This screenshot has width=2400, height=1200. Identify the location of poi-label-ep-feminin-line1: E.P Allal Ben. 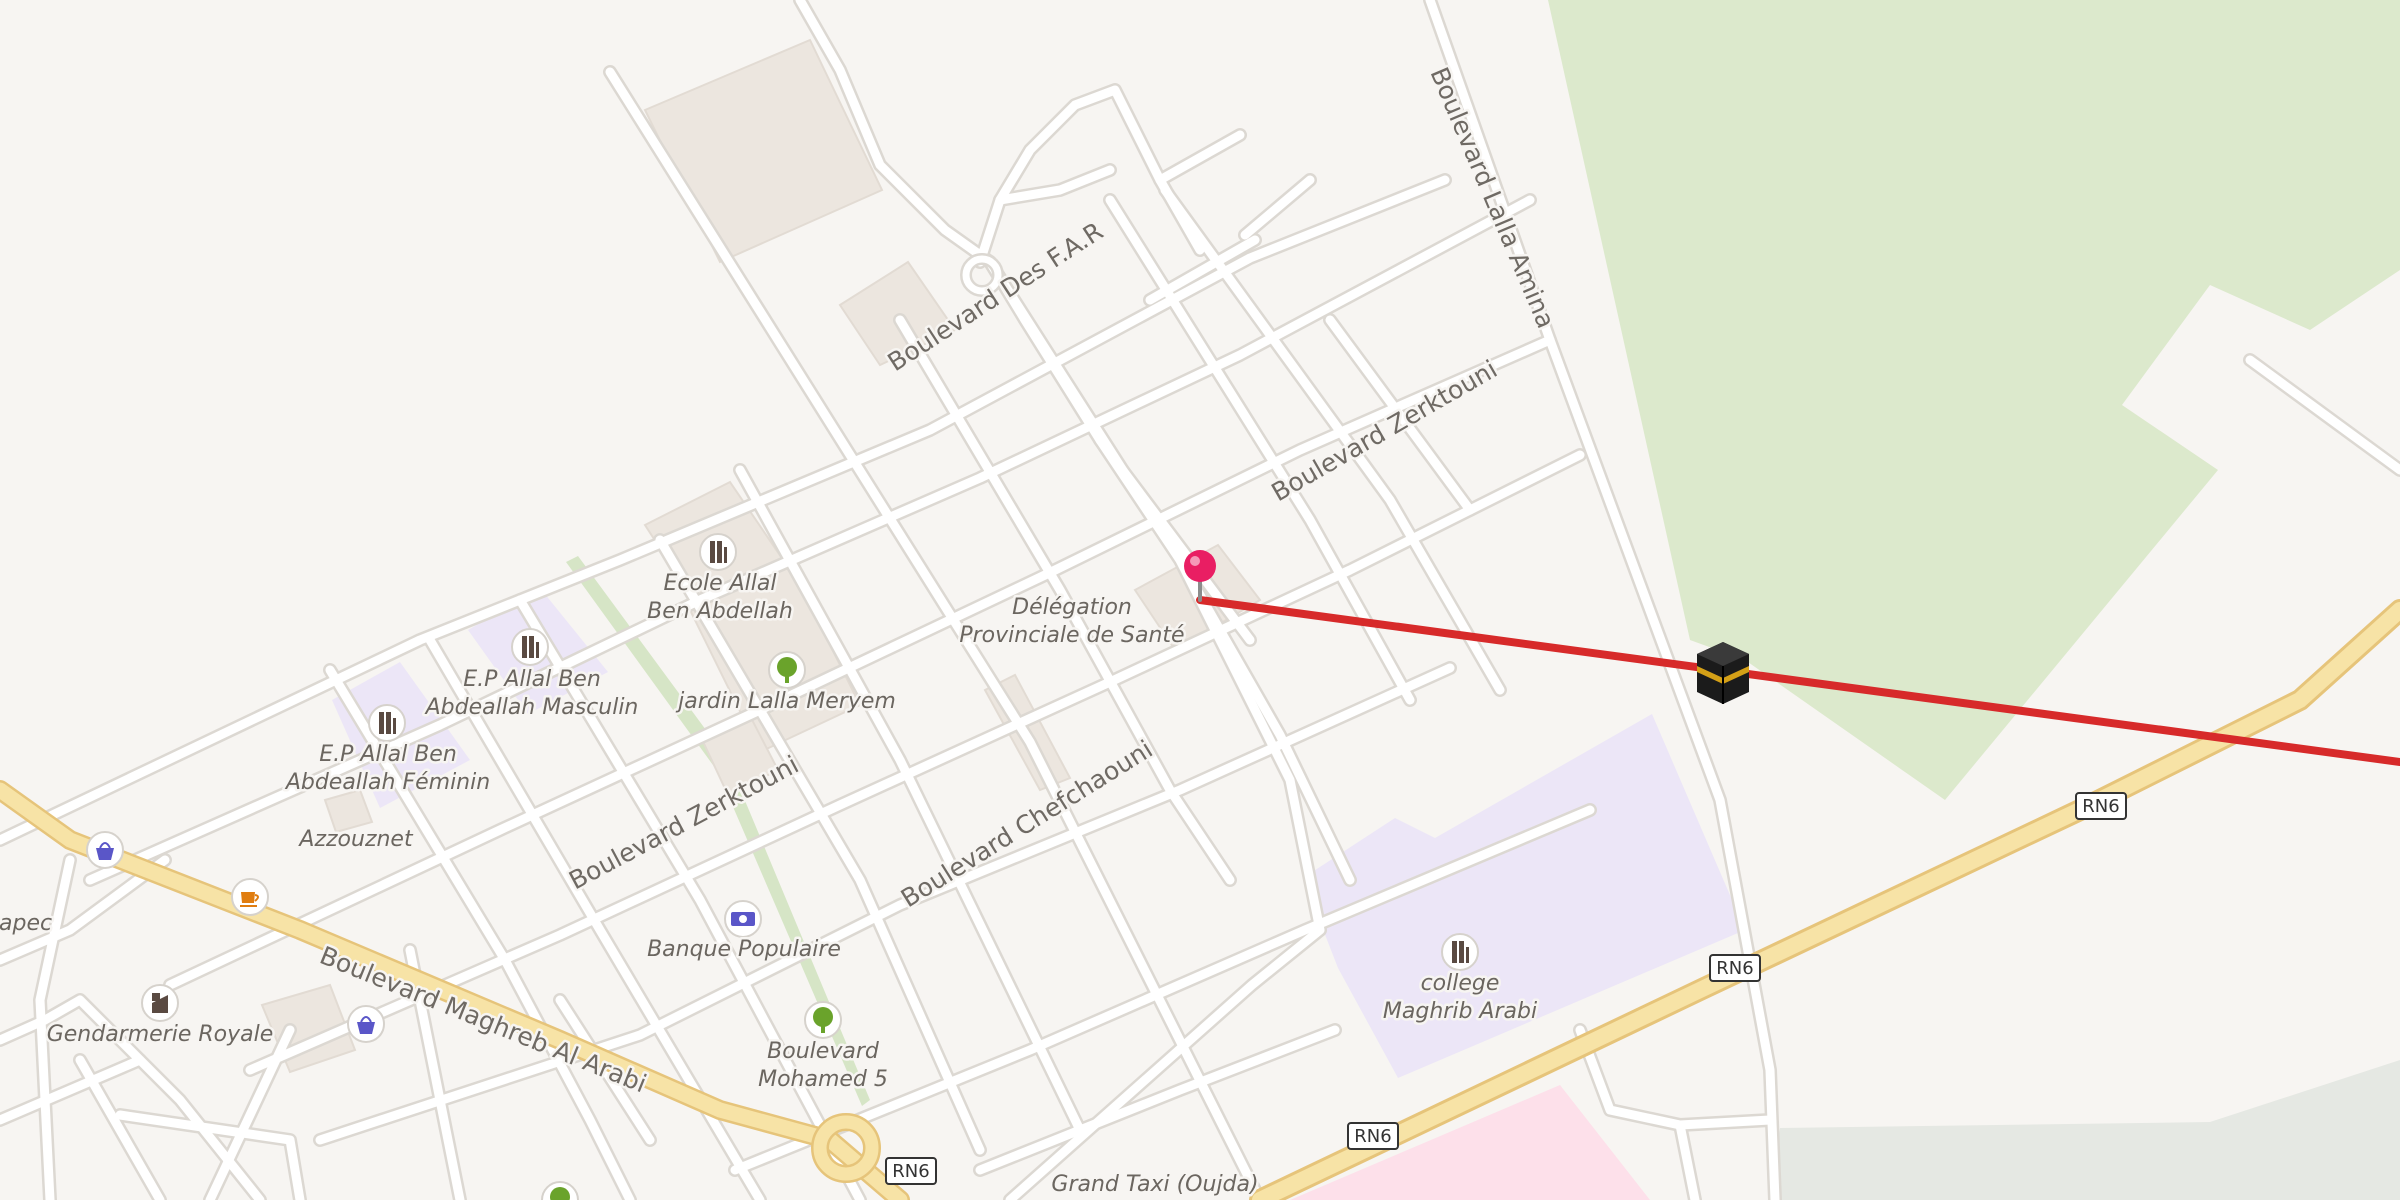
(388, 754).